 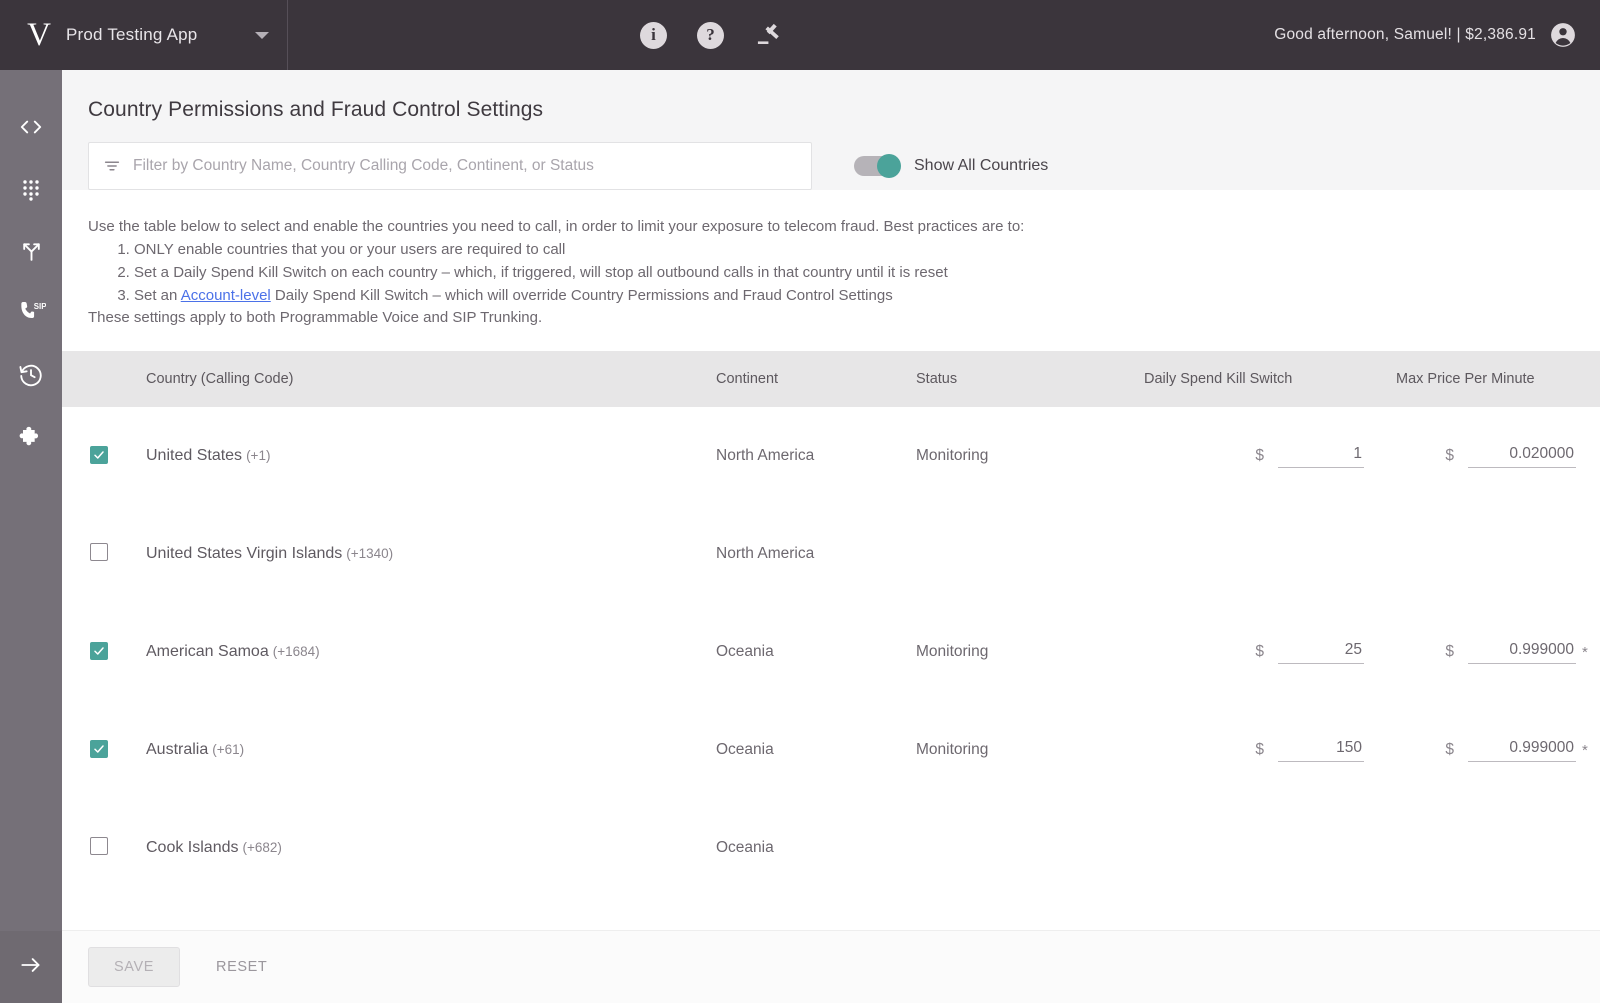 What do you see at coordinates (981, 165) in the screenshot?
I see `show-all-countries-label: Show All Countries` at bounding box center [981, 165].